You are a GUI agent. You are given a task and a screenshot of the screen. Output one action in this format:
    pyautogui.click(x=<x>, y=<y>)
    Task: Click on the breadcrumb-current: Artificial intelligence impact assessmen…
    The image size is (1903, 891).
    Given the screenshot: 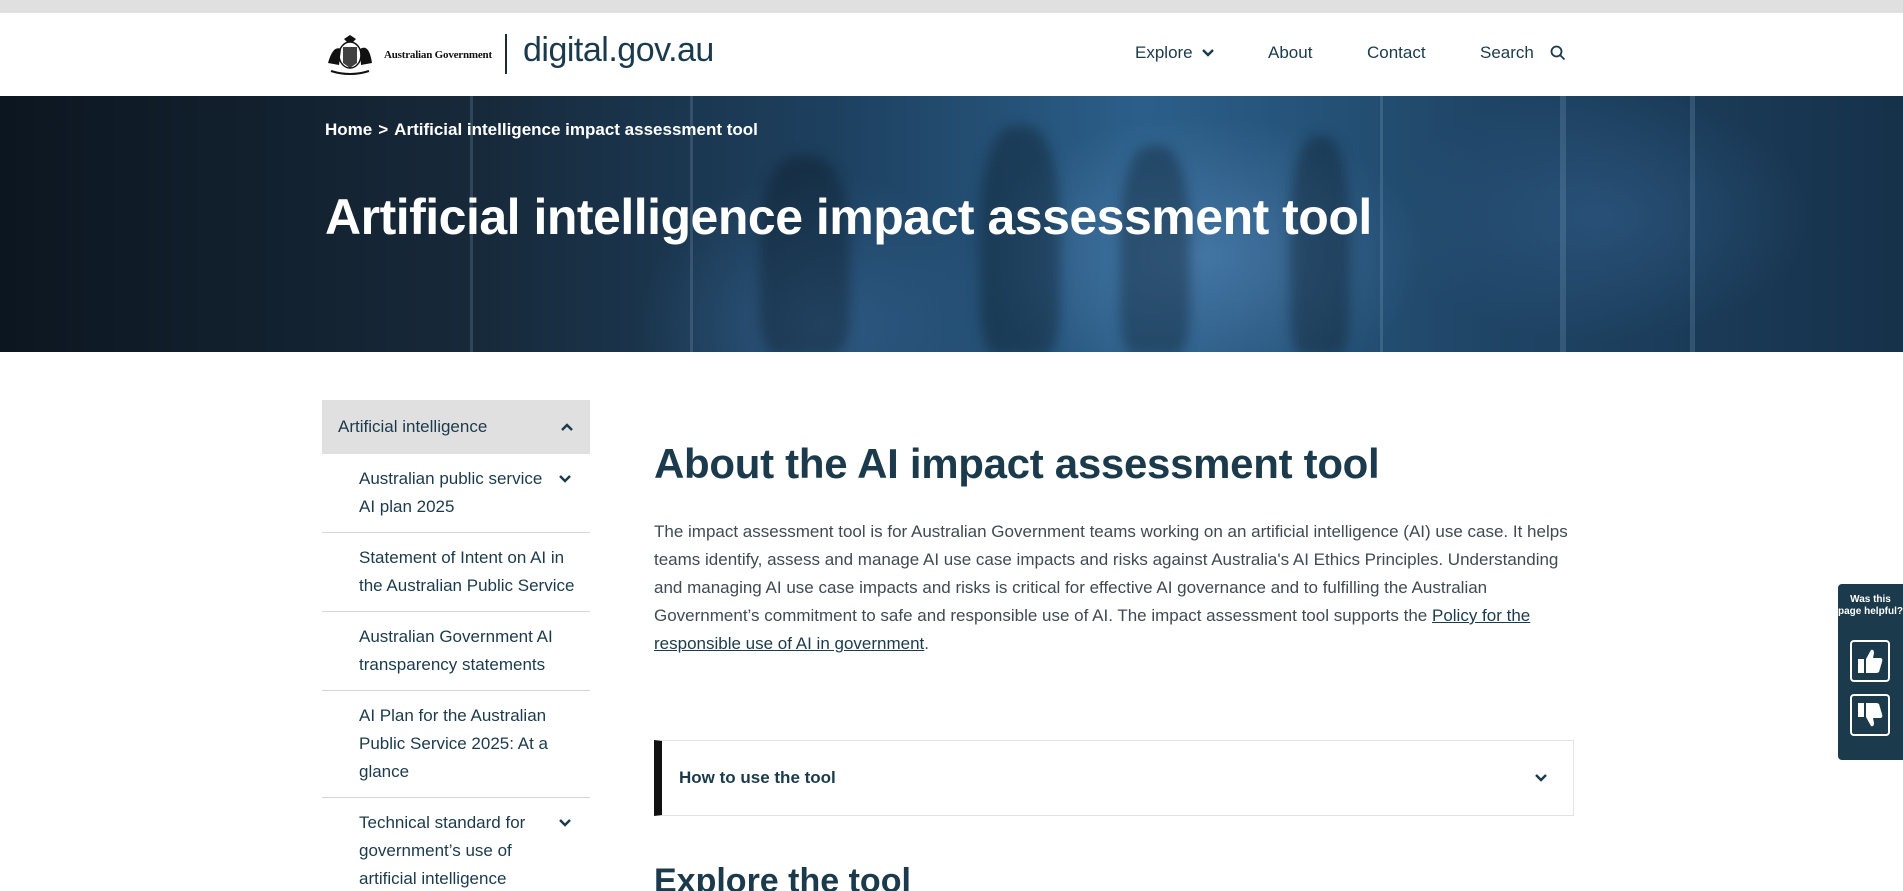 What is the action you would take?
    pyautogui.click(x=576, y=129)
    